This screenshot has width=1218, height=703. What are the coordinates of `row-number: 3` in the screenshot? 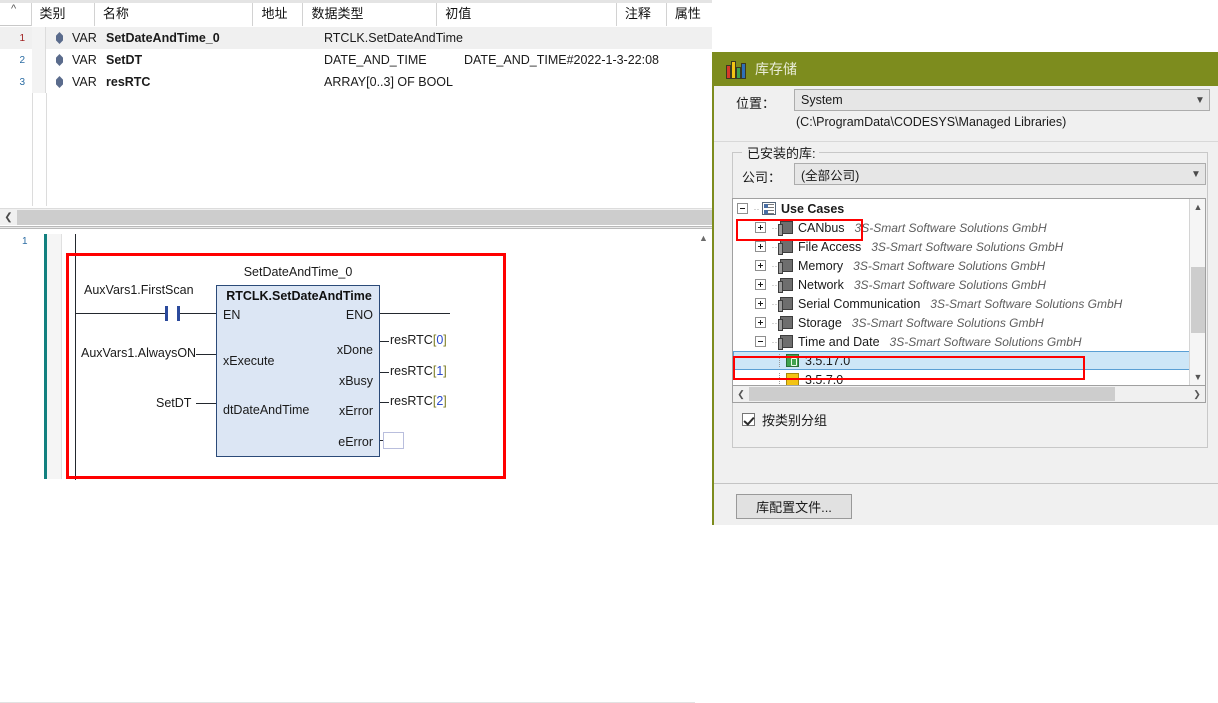 It's located at (22, 82).